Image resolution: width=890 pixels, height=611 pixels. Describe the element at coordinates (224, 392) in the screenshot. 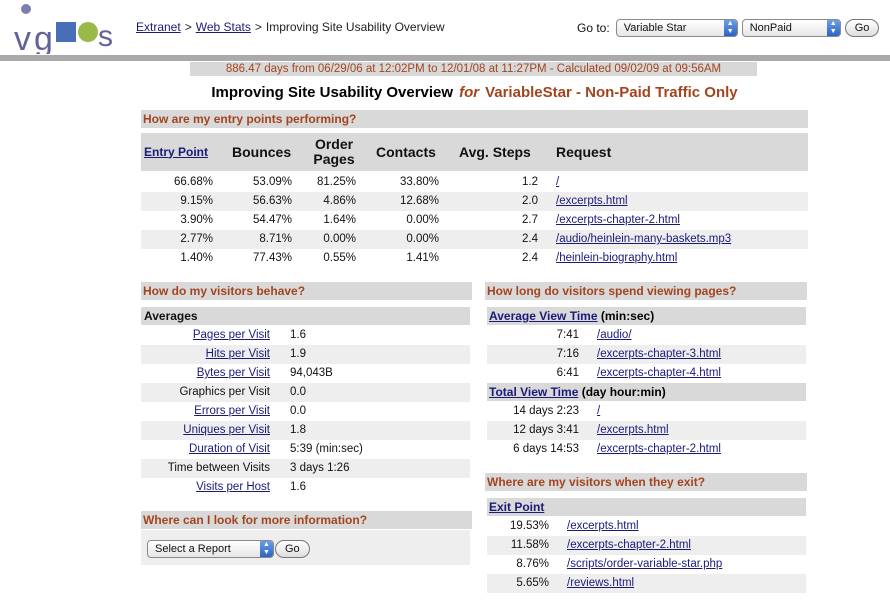

I see `averages-label: Graphics per Visit` at that location.